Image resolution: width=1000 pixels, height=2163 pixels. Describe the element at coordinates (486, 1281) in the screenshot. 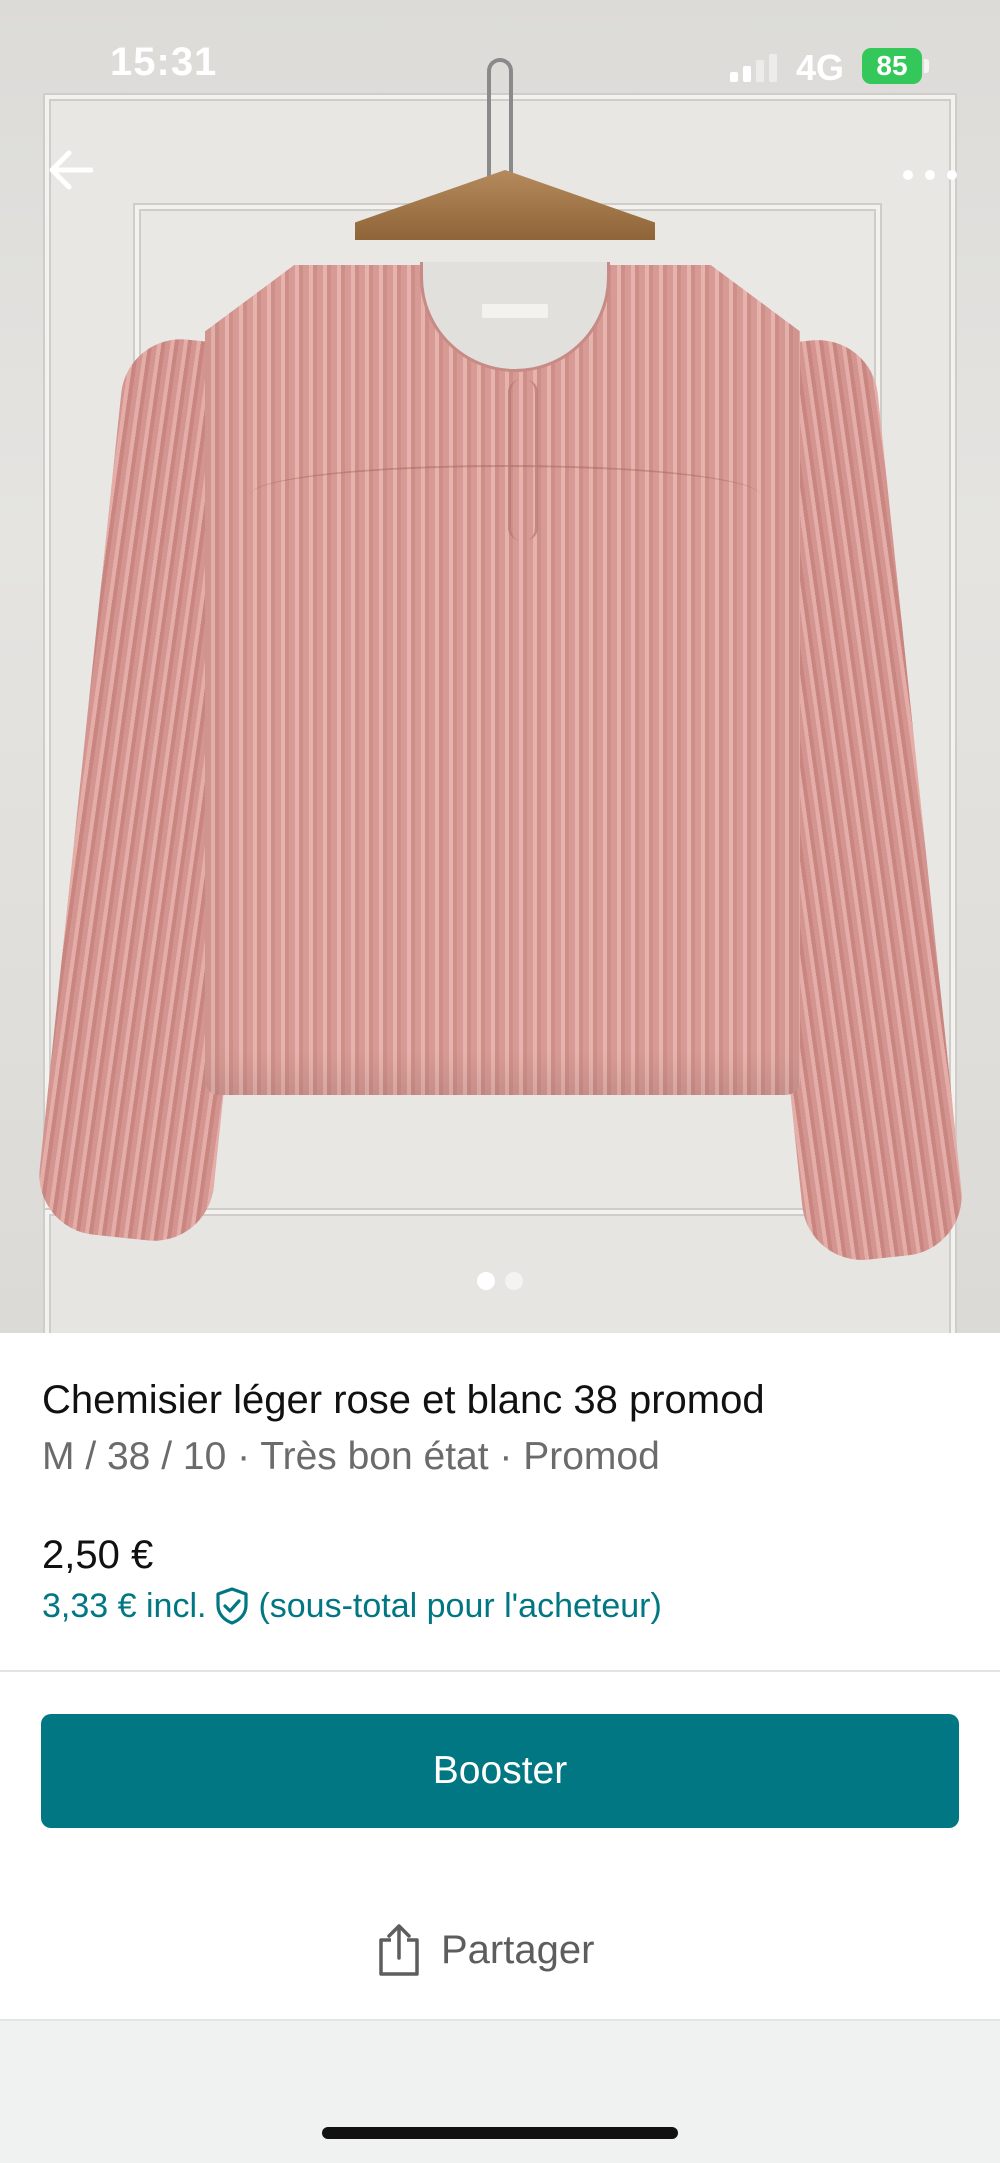

I see `gallery-dot-active` at that location.